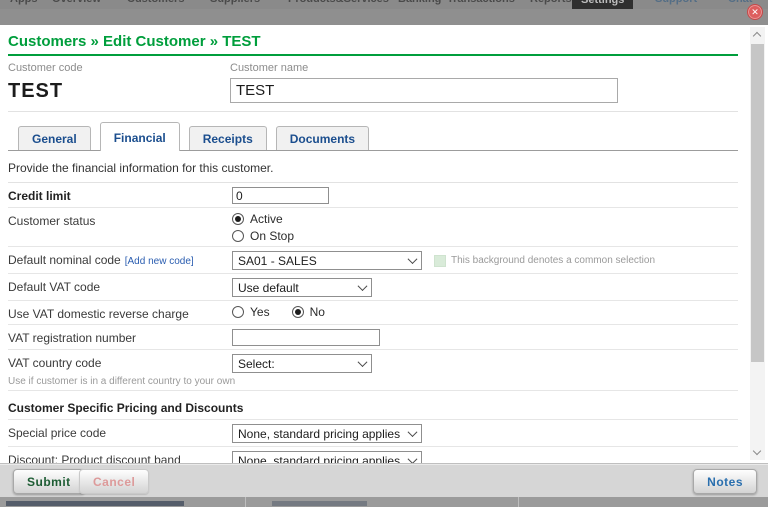  Describe the element at coordinates (308, 312) in the screenshot. I see `radio-no: No` at that location.